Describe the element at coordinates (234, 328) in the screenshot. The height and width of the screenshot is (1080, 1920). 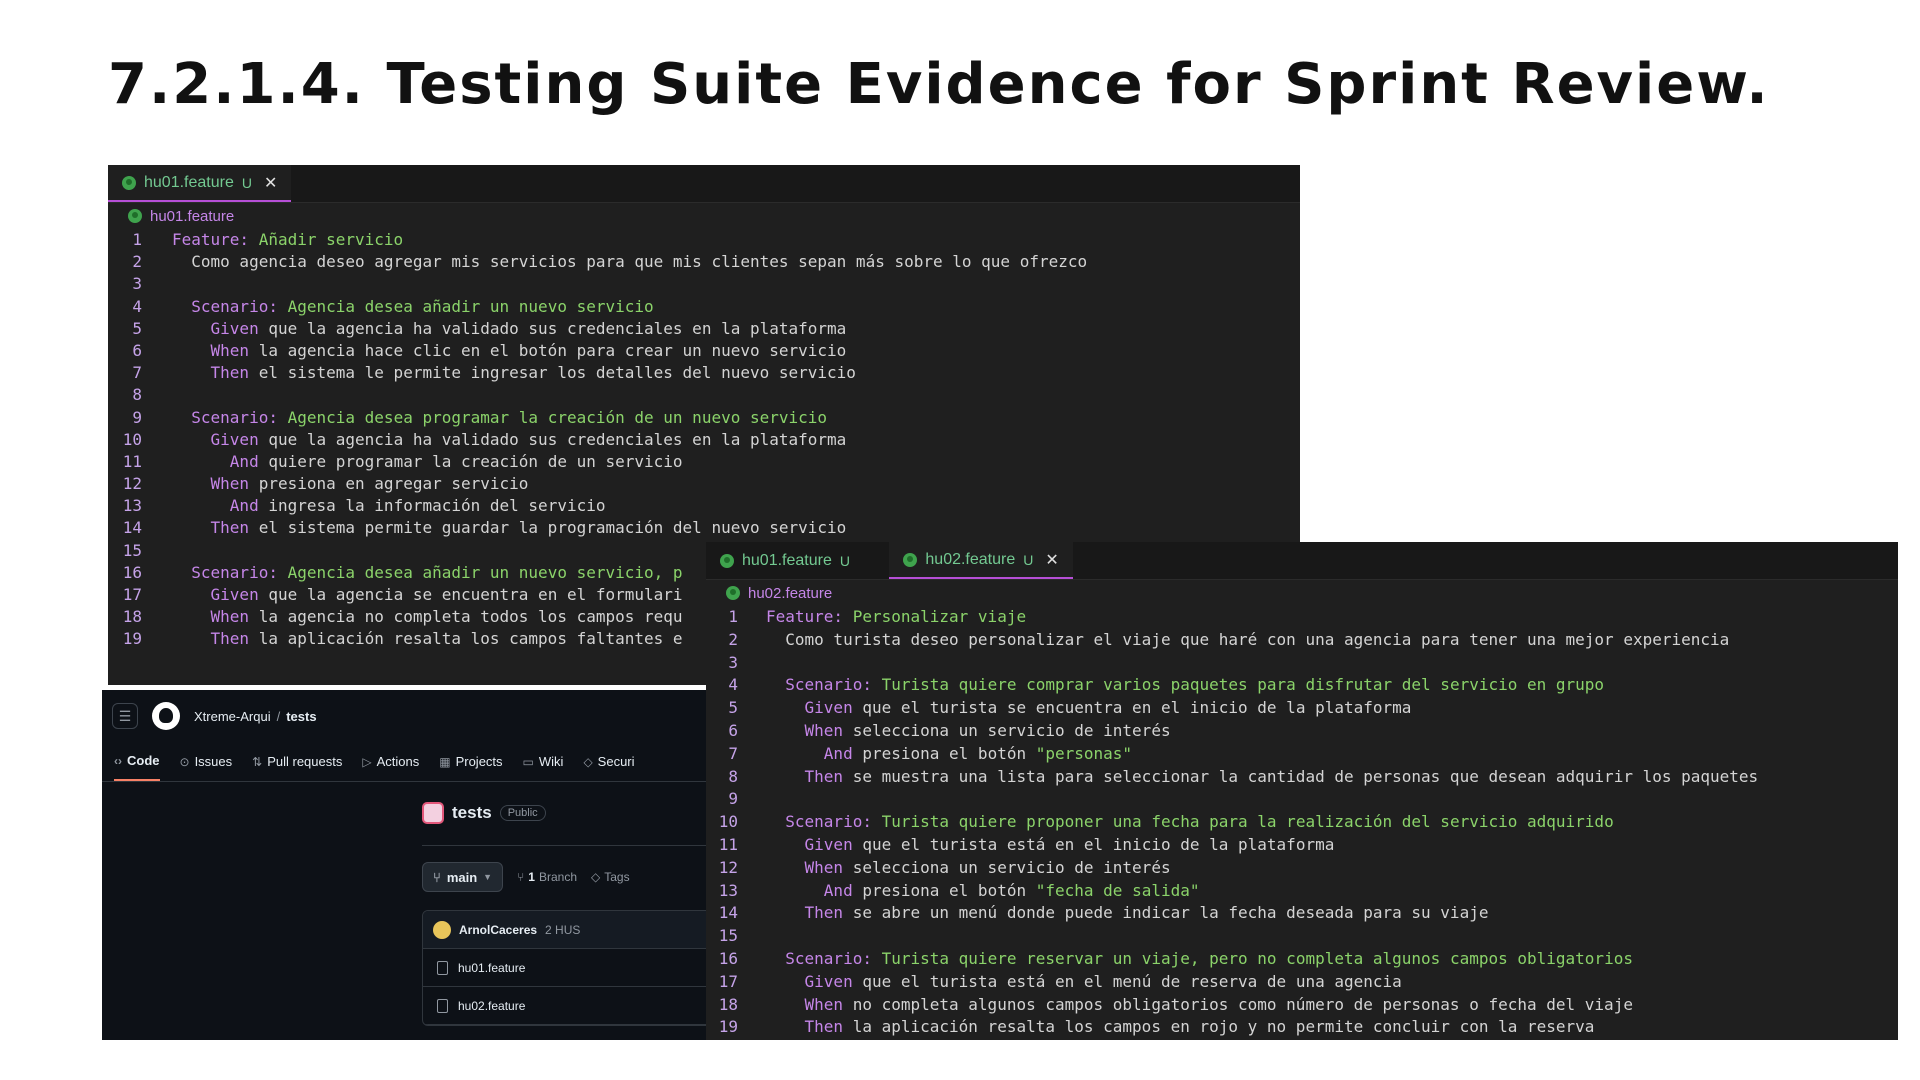
I see `gherkin-keyword: Given` at that location.